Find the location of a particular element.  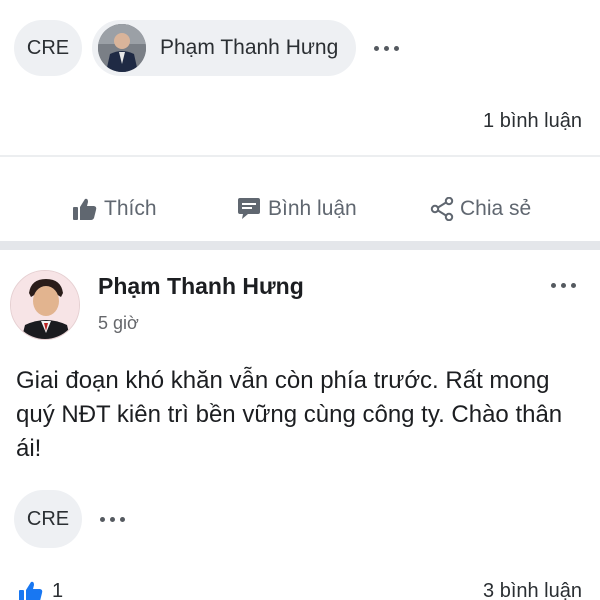

section-divider is located at coordinates (300, 245).